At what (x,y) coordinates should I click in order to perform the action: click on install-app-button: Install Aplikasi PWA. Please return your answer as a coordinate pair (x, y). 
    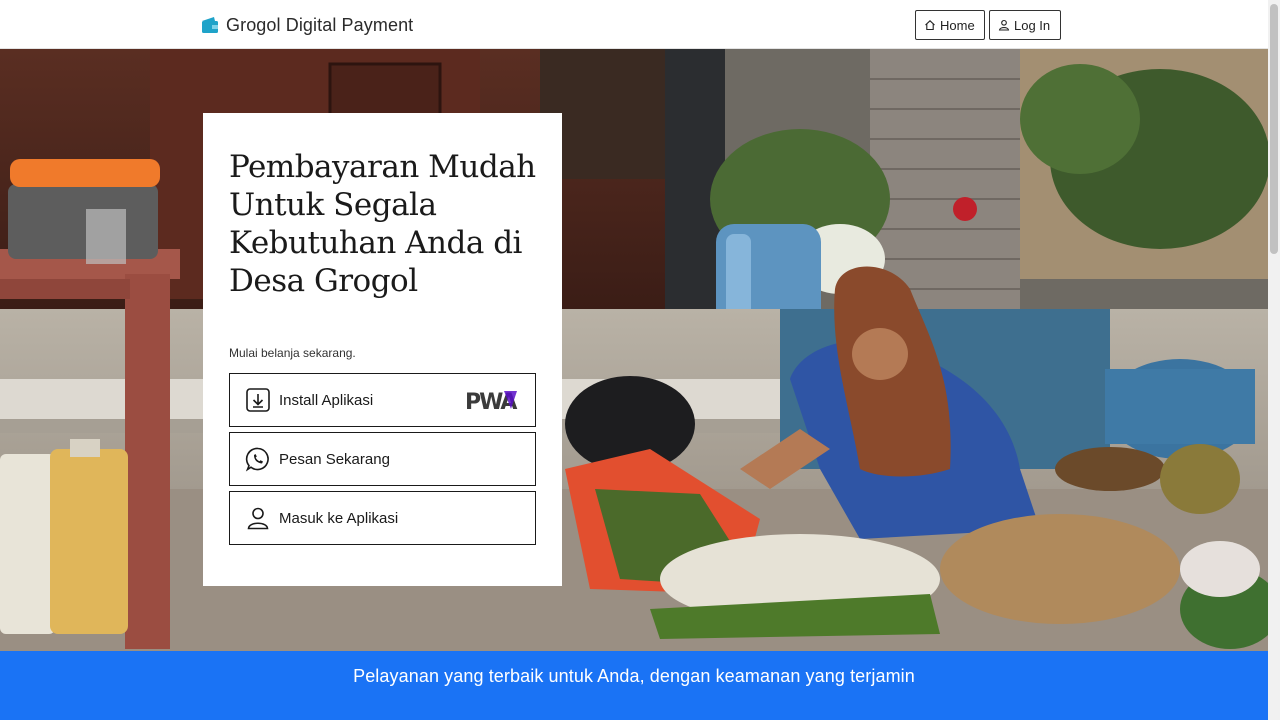
    Looking at the image, I should click on (382, 400).